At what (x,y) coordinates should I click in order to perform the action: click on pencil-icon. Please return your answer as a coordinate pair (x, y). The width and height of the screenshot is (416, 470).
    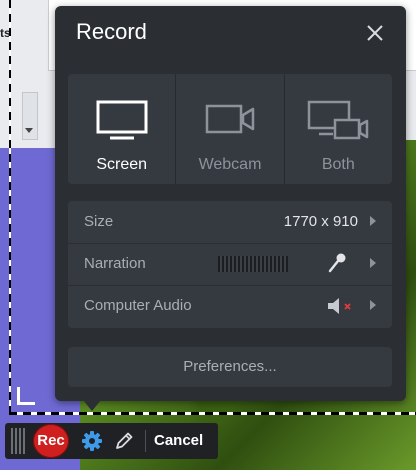
    Looking at the image, I should click on (124, 441).